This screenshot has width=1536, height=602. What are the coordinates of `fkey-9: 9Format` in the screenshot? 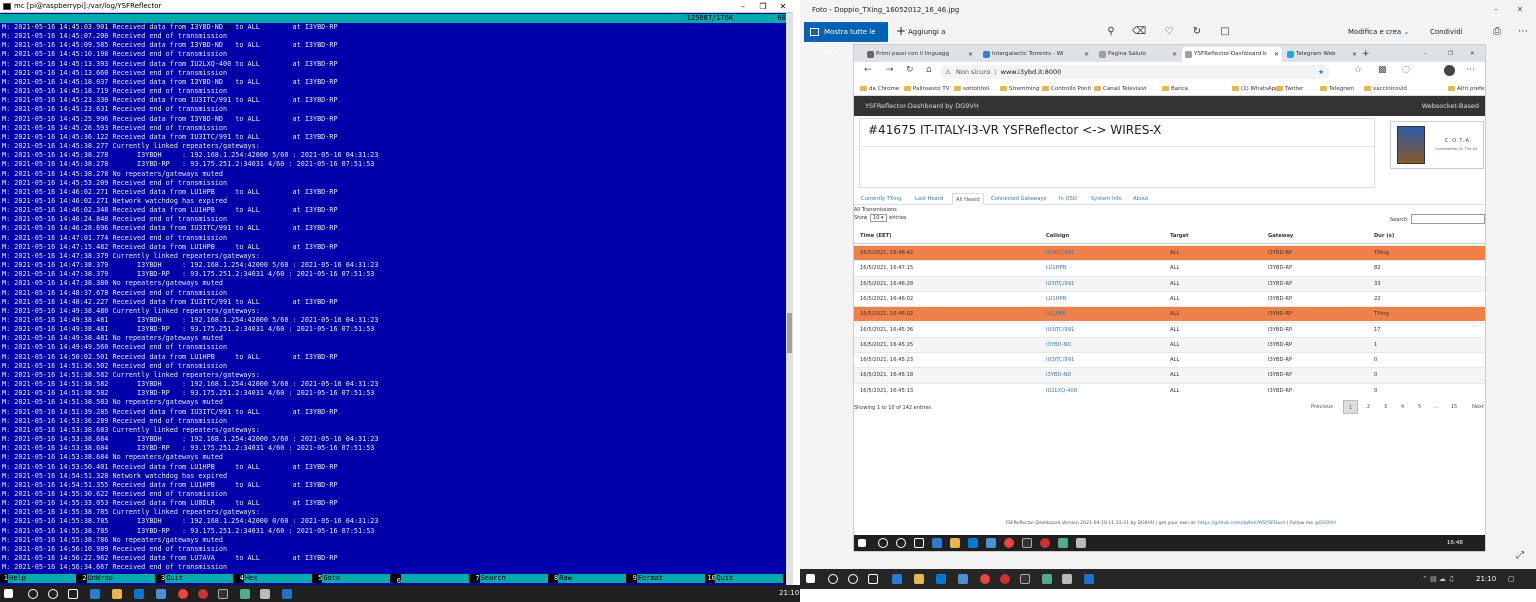 It's located at (667, 578).